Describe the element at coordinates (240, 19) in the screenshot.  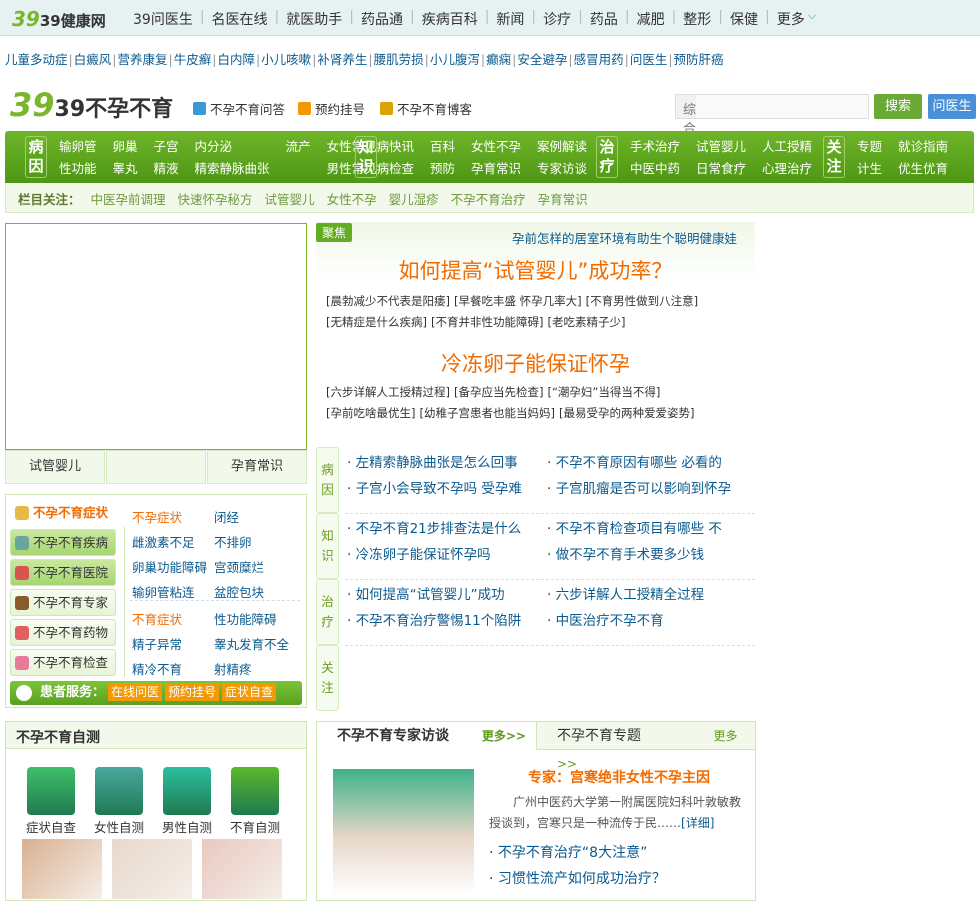
I see `nav-item: 名医在线` at that location.